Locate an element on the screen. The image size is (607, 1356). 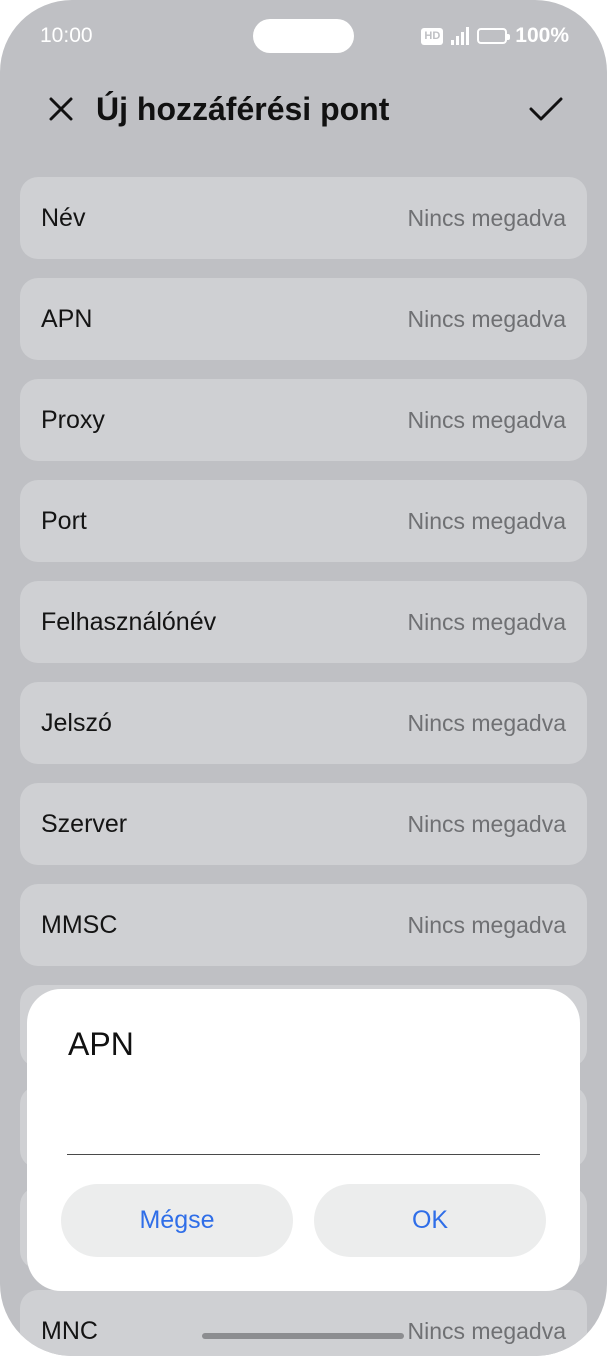
camera-pill is located at coordinates (303, 36).